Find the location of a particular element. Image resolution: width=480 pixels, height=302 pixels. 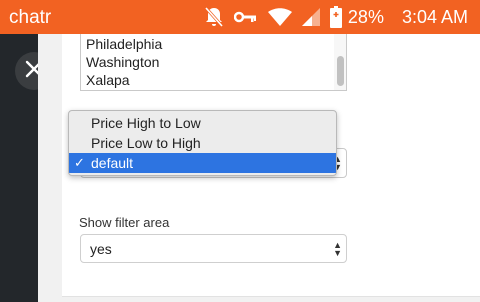

clock: 3:04 AM is located at coordinates (434, 16).